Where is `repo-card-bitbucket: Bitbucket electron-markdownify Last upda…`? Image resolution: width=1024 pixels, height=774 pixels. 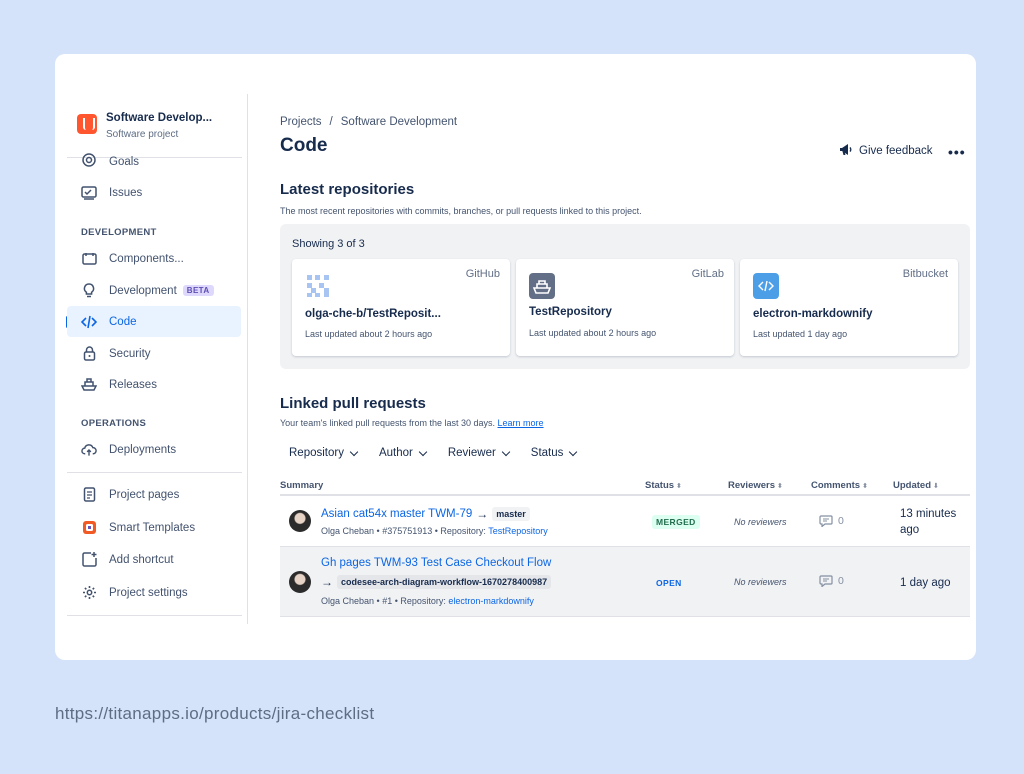
repo-card-bitbucket: Bitbucket electron-markdownify Last upda… is located at coordinates (849, 307).